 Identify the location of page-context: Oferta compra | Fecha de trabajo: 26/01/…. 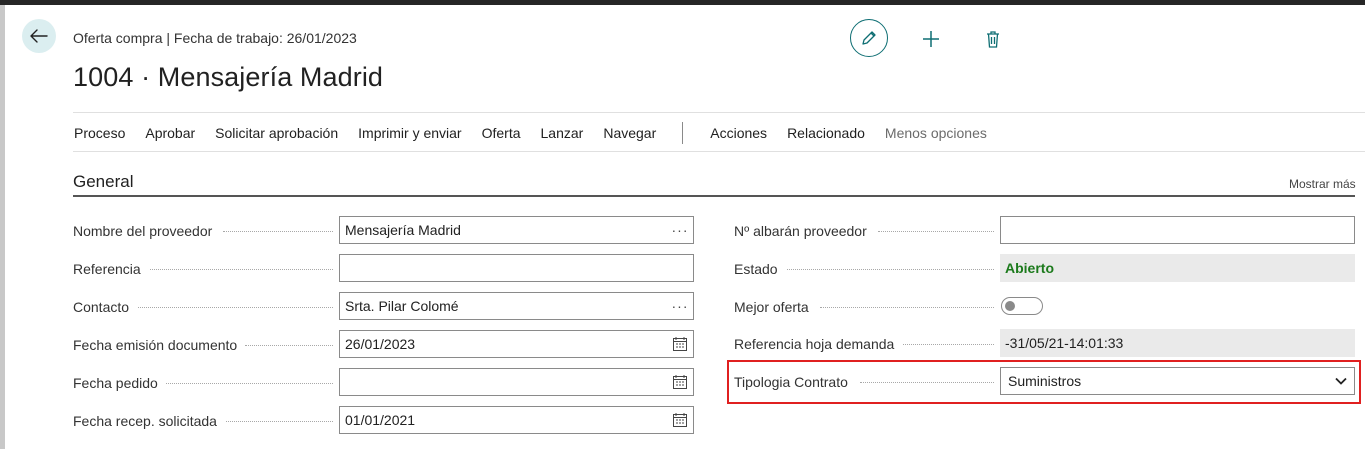
(215, 38).